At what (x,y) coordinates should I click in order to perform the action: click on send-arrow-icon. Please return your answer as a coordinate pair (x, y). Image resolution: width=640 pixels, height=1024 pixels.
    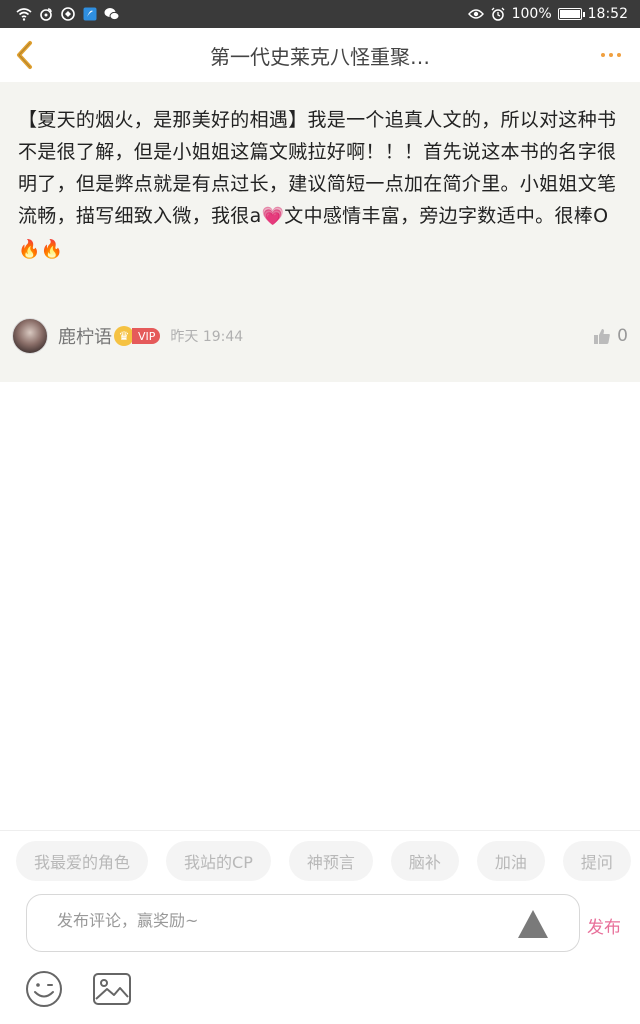
    Looking at the image, I should click on (533, 924).